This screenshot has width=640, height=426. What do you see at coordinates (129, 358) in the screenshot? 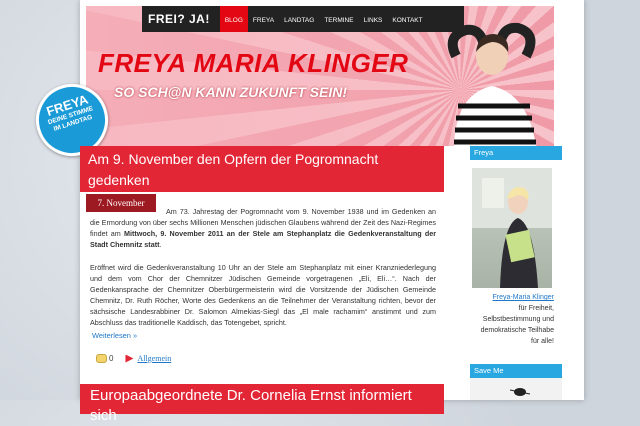
I see `category-icon` at bounding box center [129, 358].